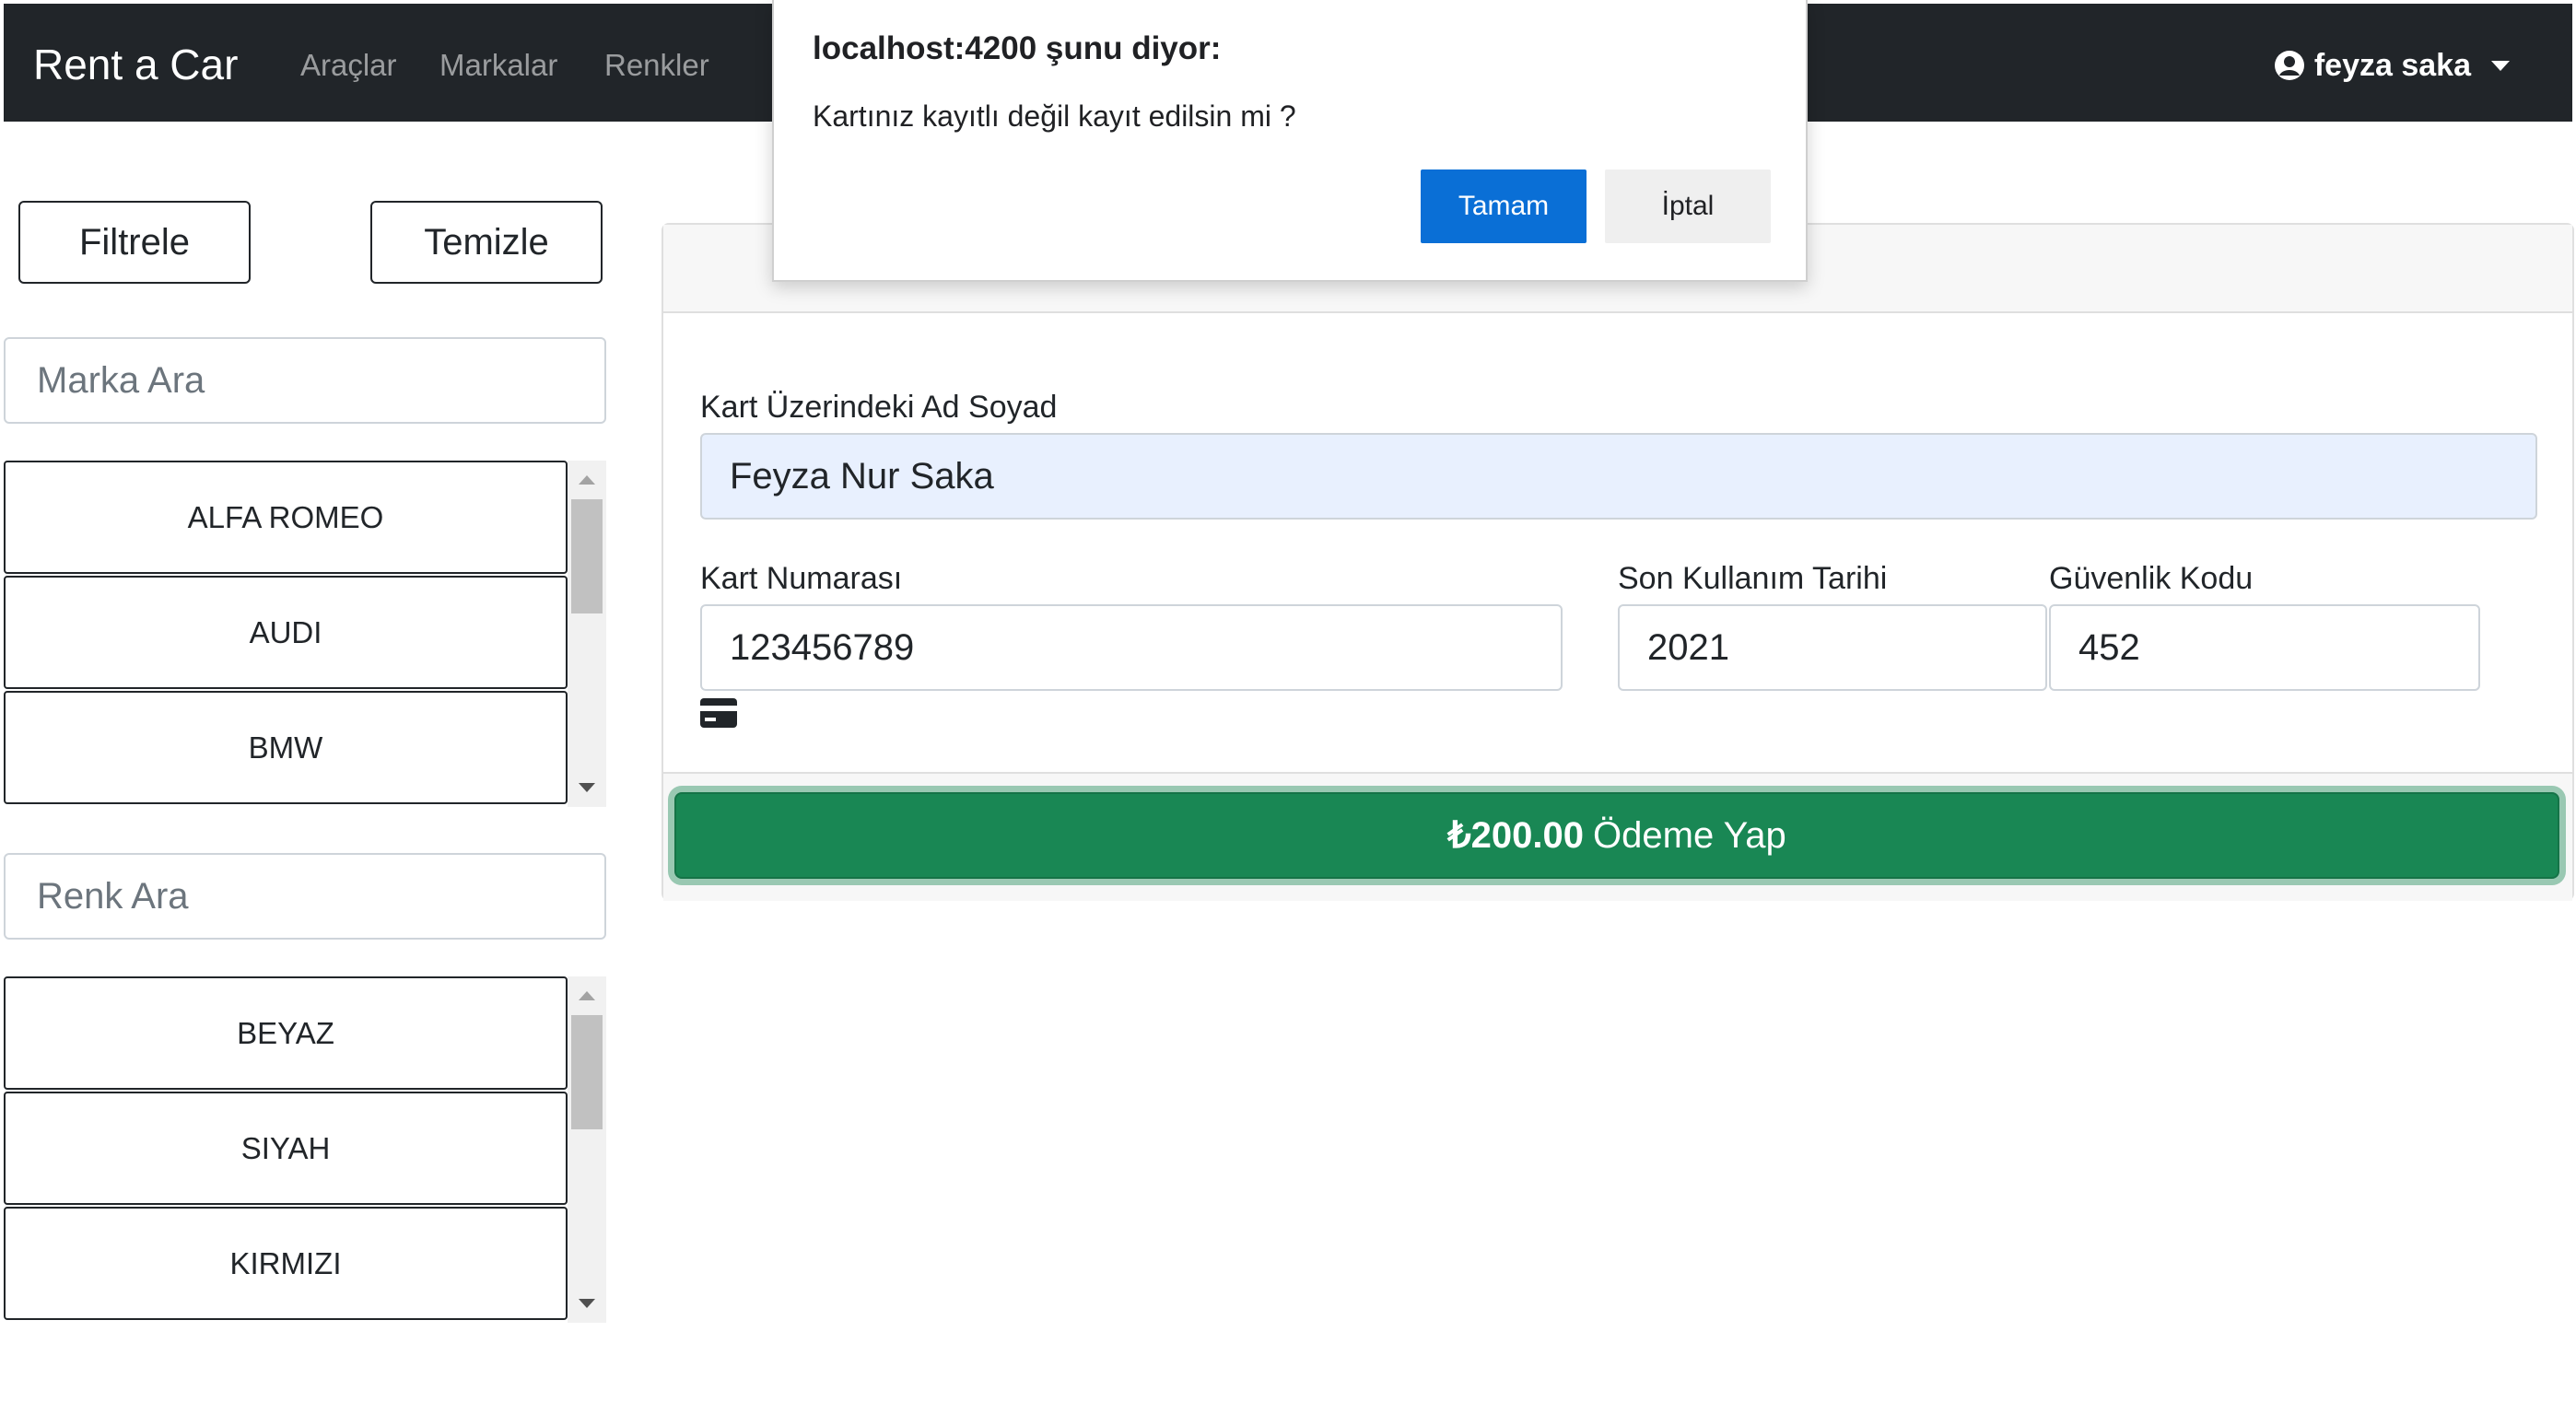  I want to click on nav-link-araclar: Araçlar, so click(348, 65).